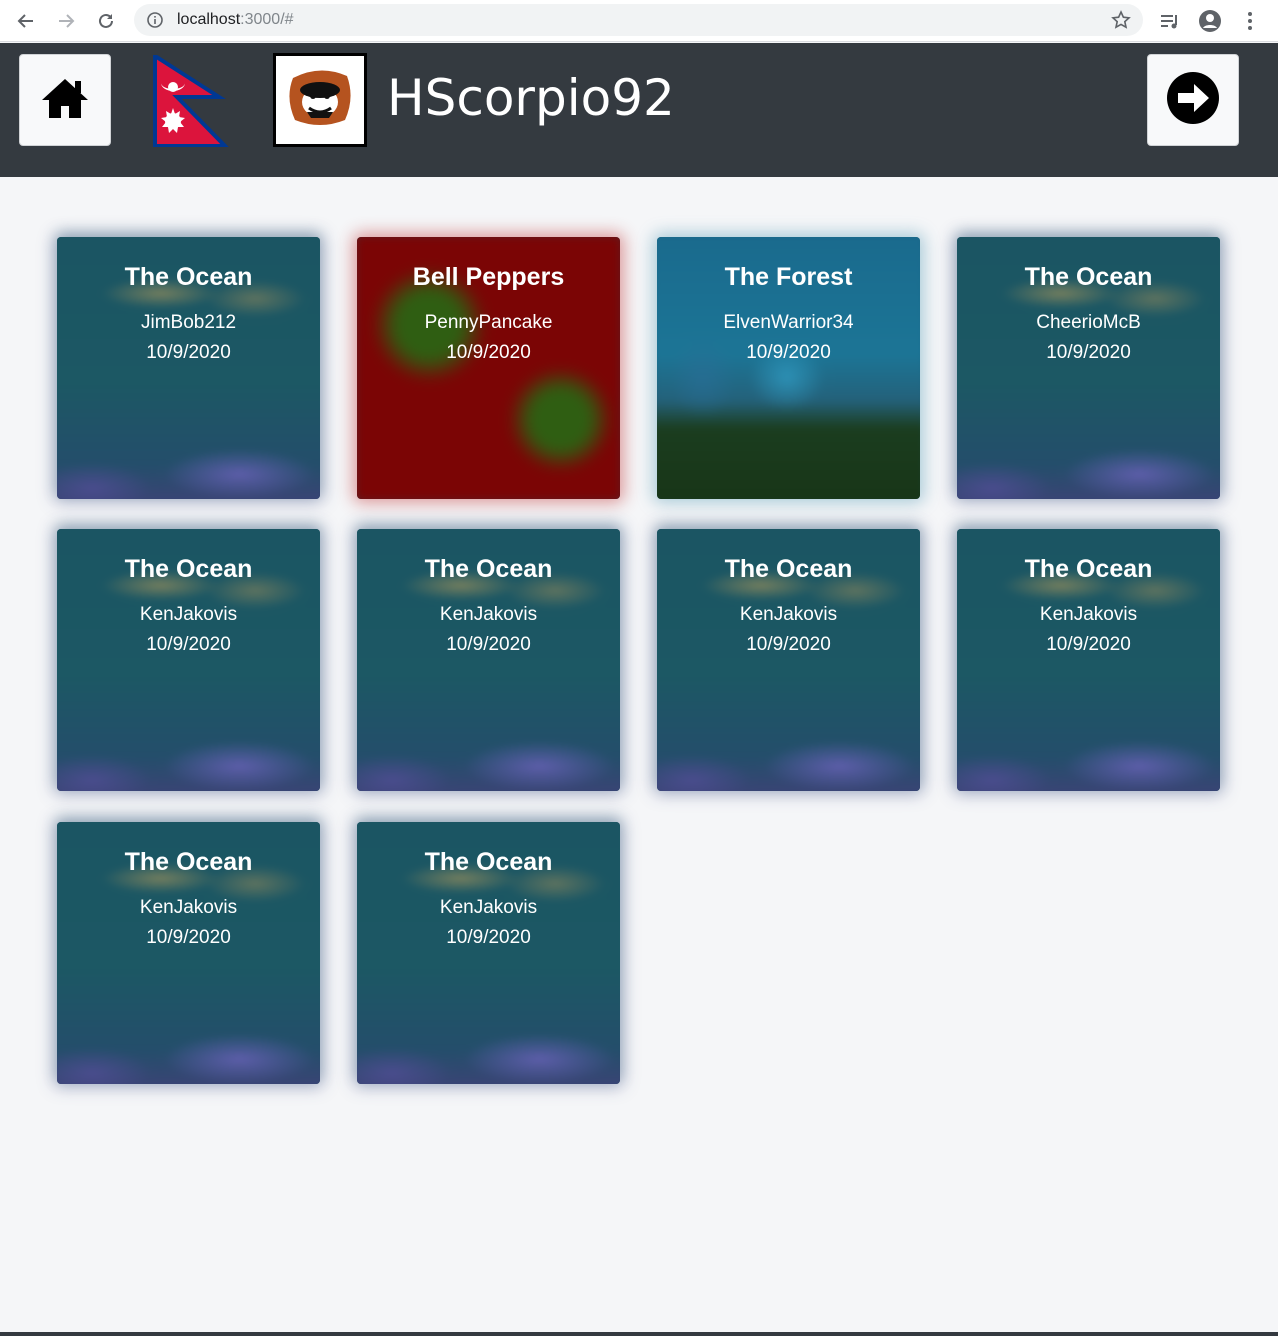 The image size is (1278, 1336). Describe the element at coordinates (188, 368) in the screenshot. I see `gallery-card: The Ocean JimBob212 10/9/2020` at that location.